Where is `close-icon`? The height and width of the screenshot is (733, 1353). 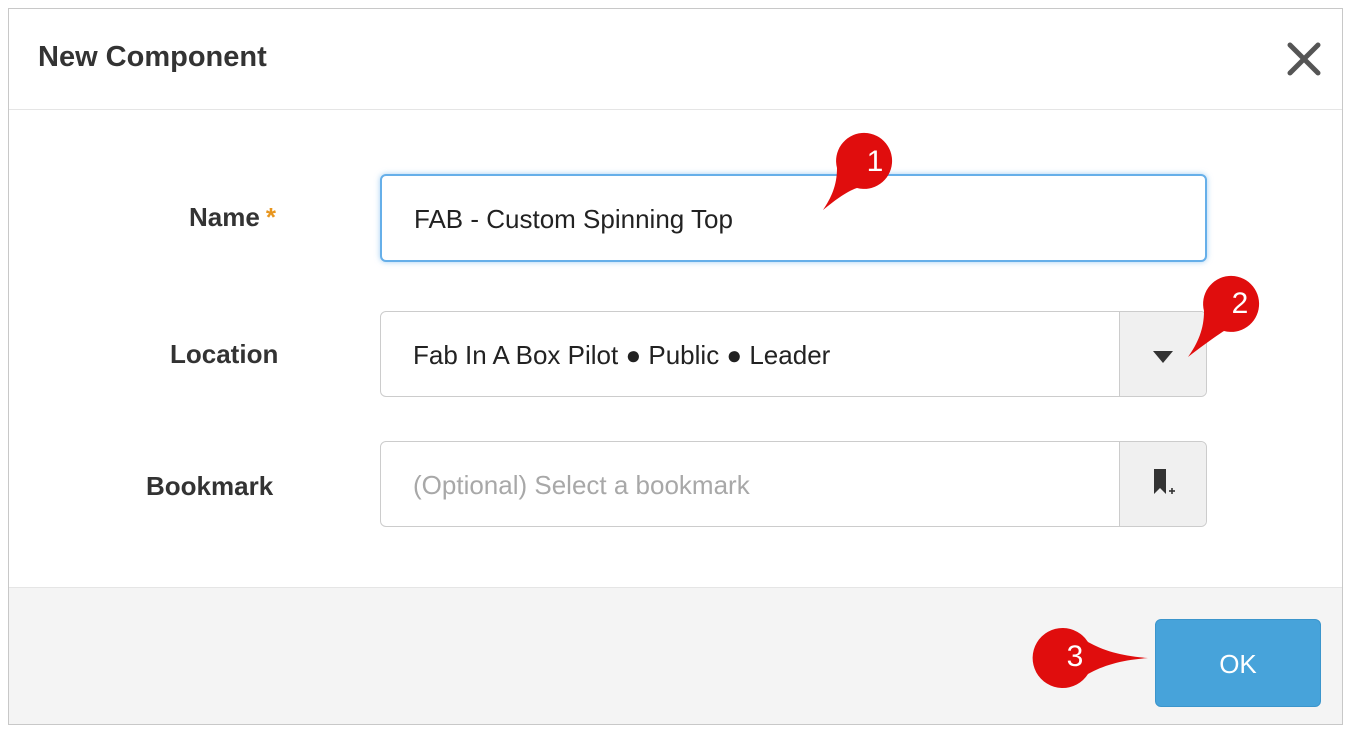 close-icon is located at coordinates (1304, 59).